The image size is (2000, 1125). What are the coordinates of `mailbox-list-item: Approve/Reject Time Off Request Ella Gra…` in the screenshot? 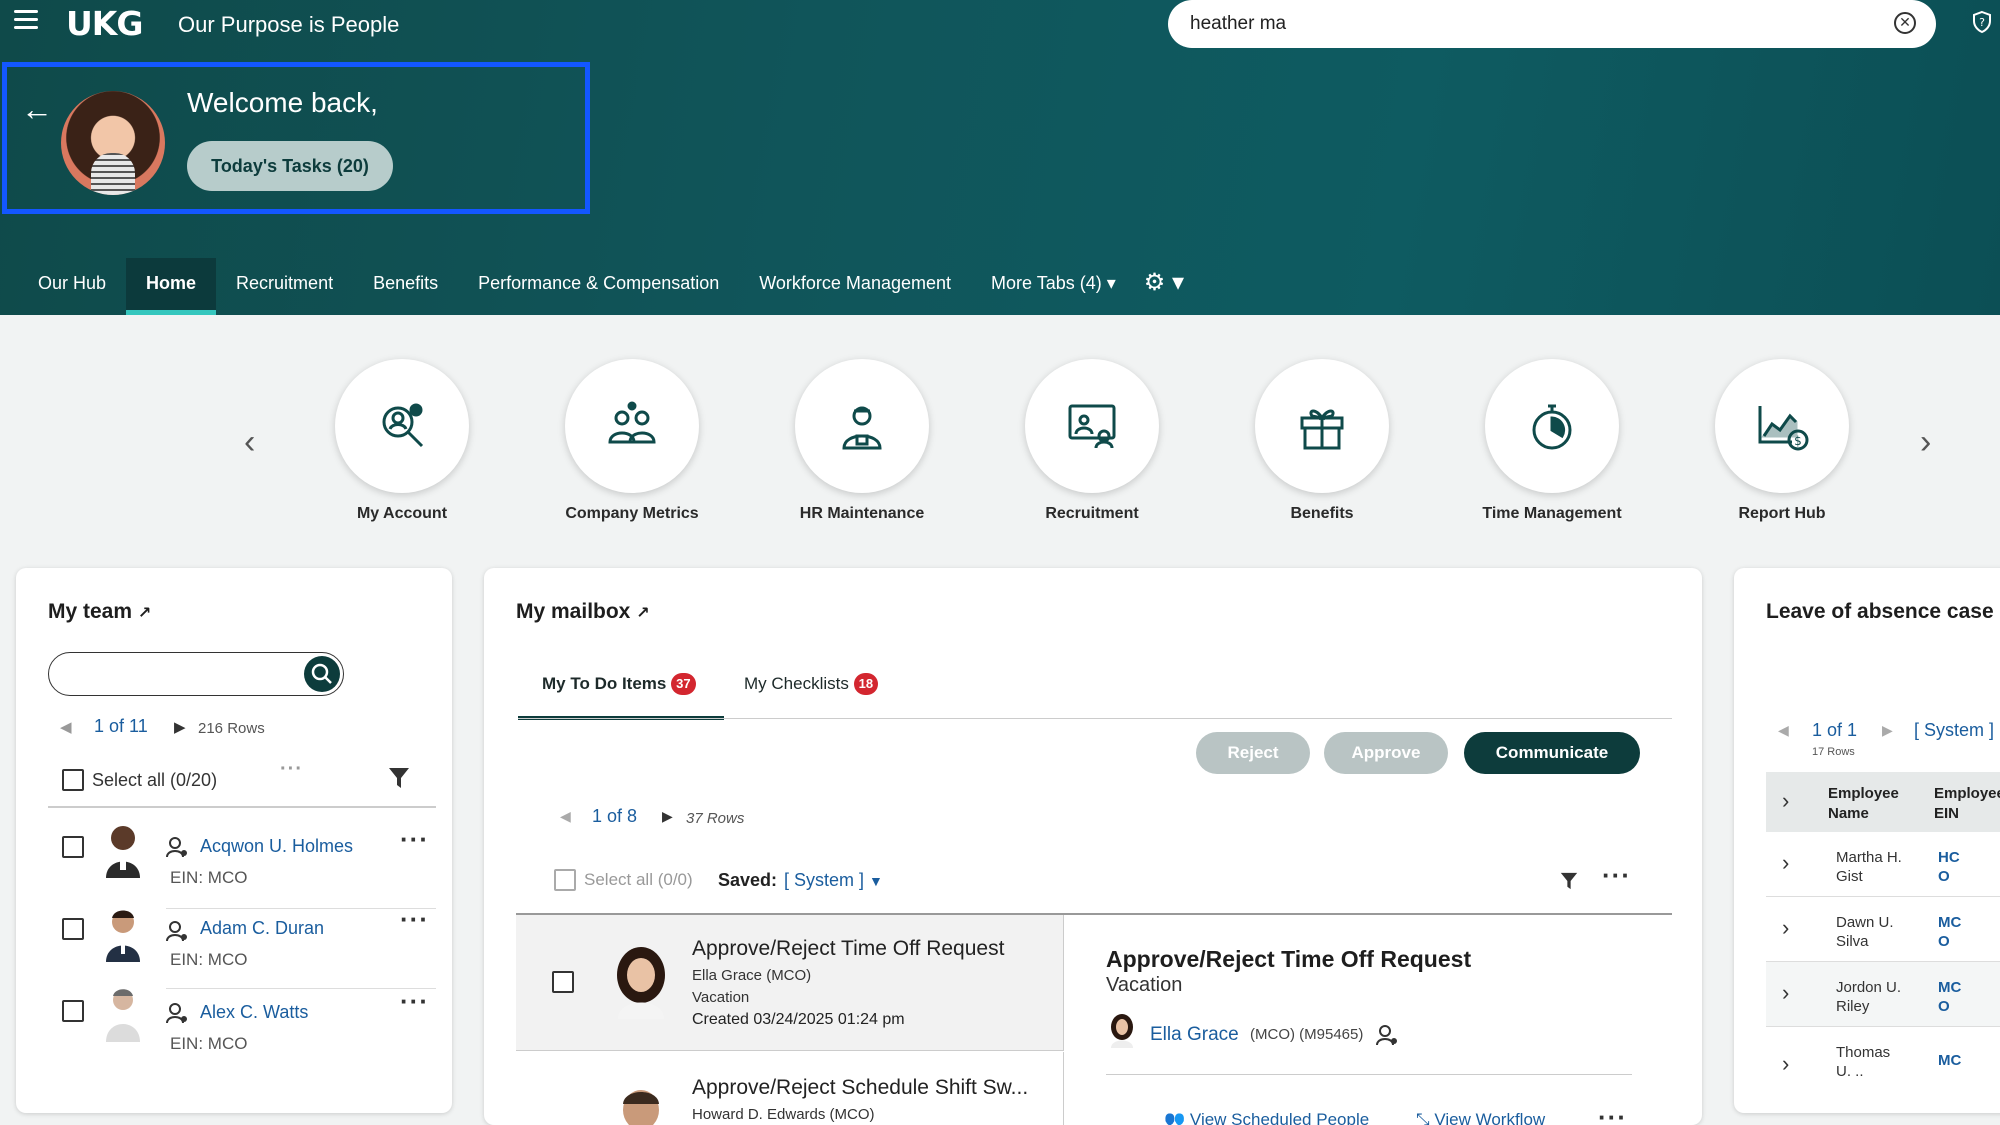 It's located at (790, 983).